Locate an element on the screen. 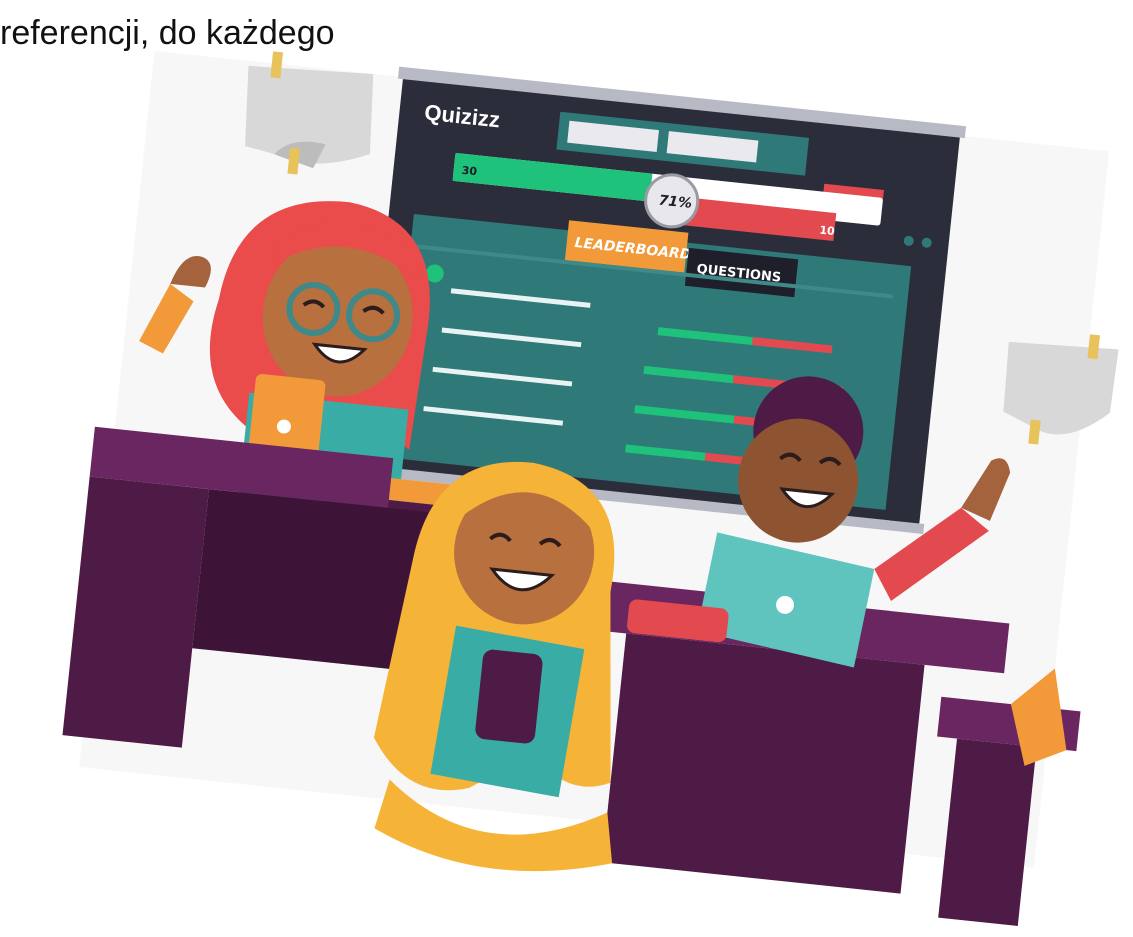 The image size is (1133, 937). progress-right-value: 10 is located at coordinates (827, 230).